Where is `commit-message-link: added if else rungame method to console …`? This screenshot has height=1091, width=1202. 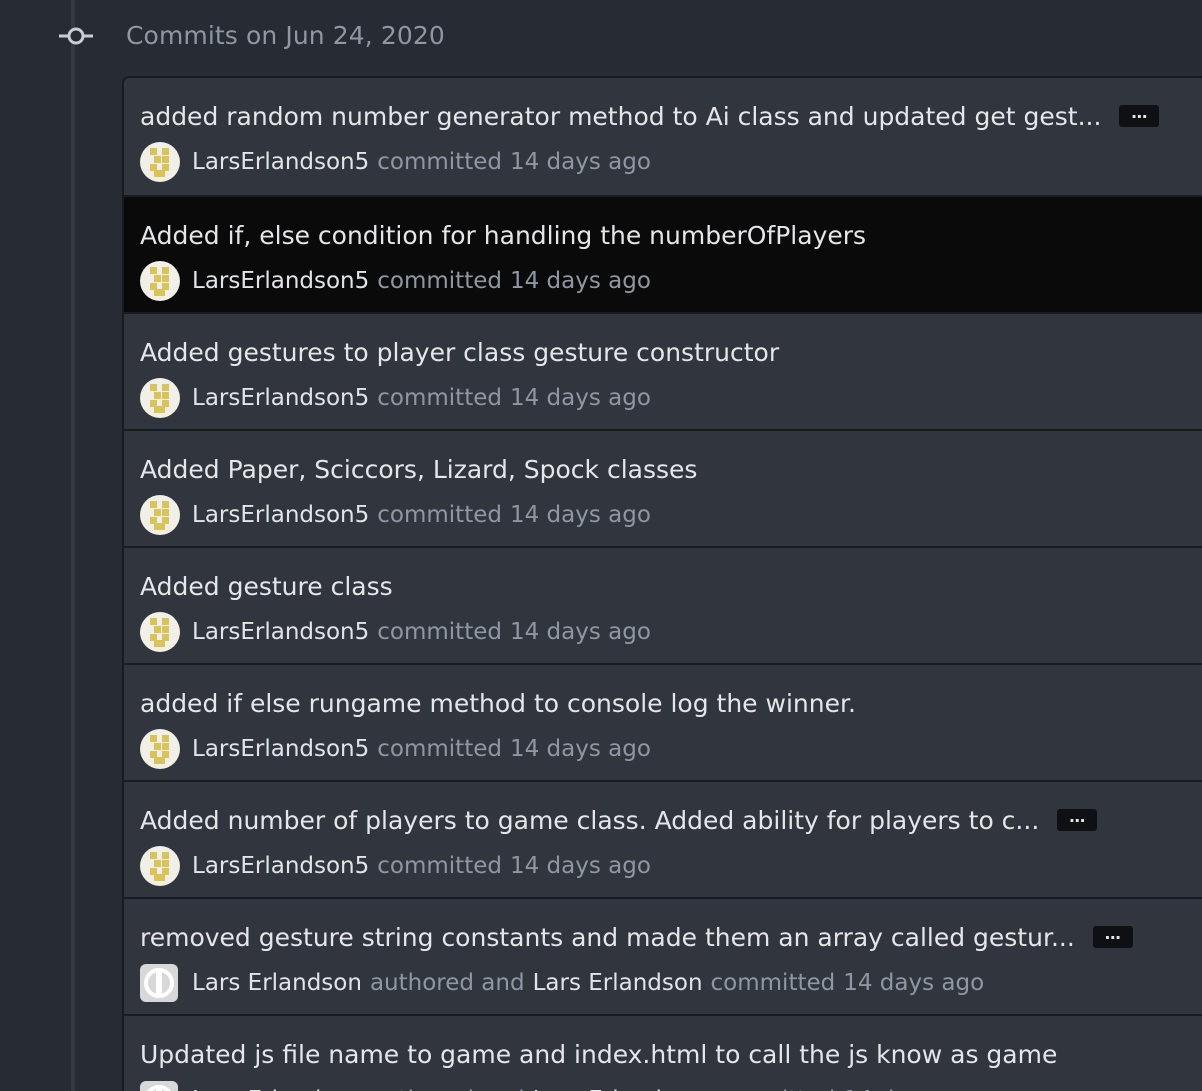 commit-message-link: added if else rungame method to console … is located at coordinates (498, 704).